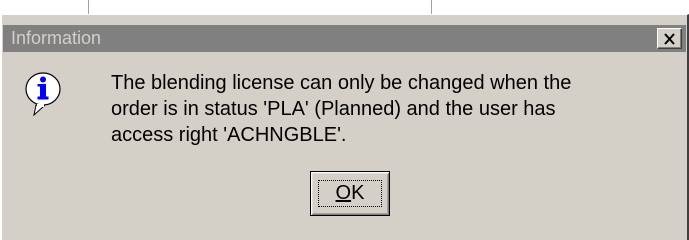 This screenshot has height=240, width=689. Describe the element at coordinates (344, 7) in the screenshot. I see `background-window-strip` at that location.